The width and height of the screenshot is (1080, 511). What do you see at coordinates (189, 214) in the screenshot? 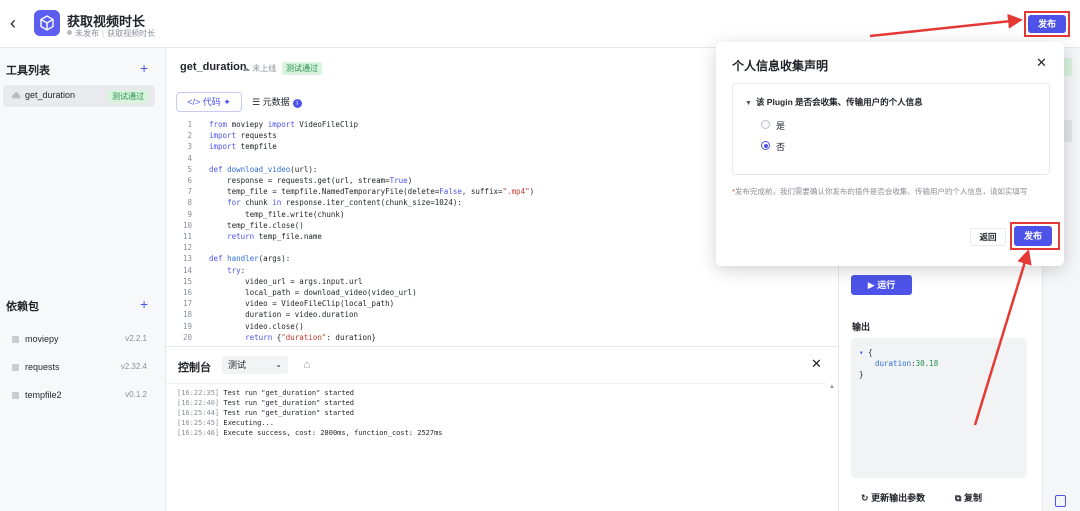
I see `line-number: 9` at bounding box center [189, 214].